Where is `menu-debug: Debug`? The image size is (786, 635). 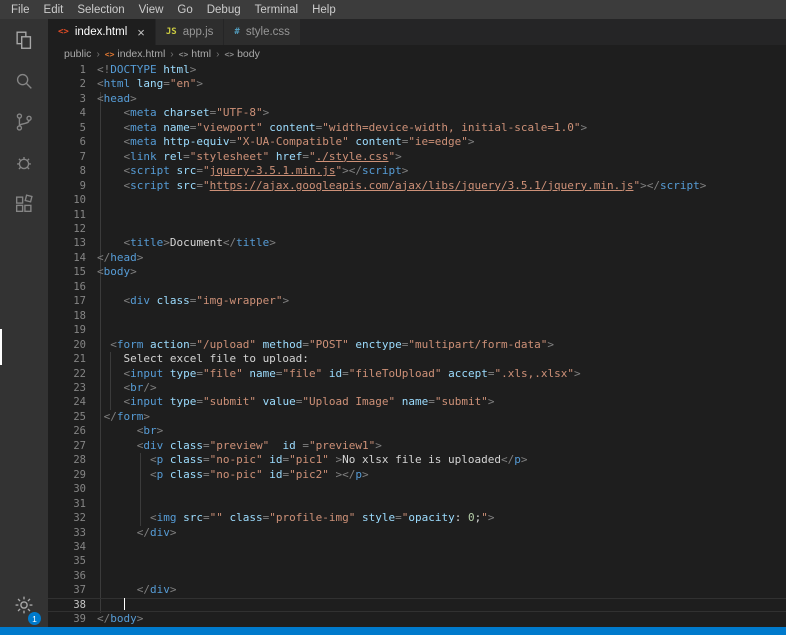
menu-debug: Debug is located at coordinates (224, 10).